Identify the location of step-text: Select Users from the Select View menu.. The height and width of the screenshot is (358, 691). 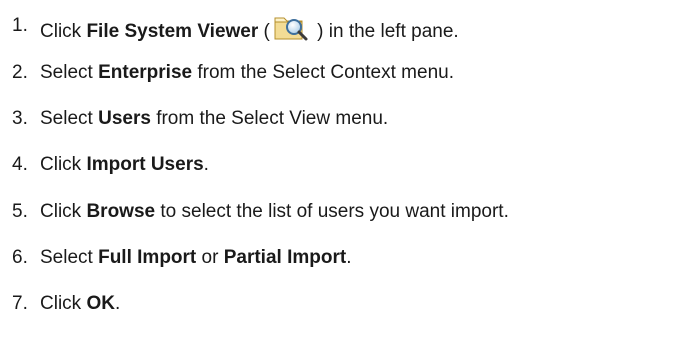
(214, 119).